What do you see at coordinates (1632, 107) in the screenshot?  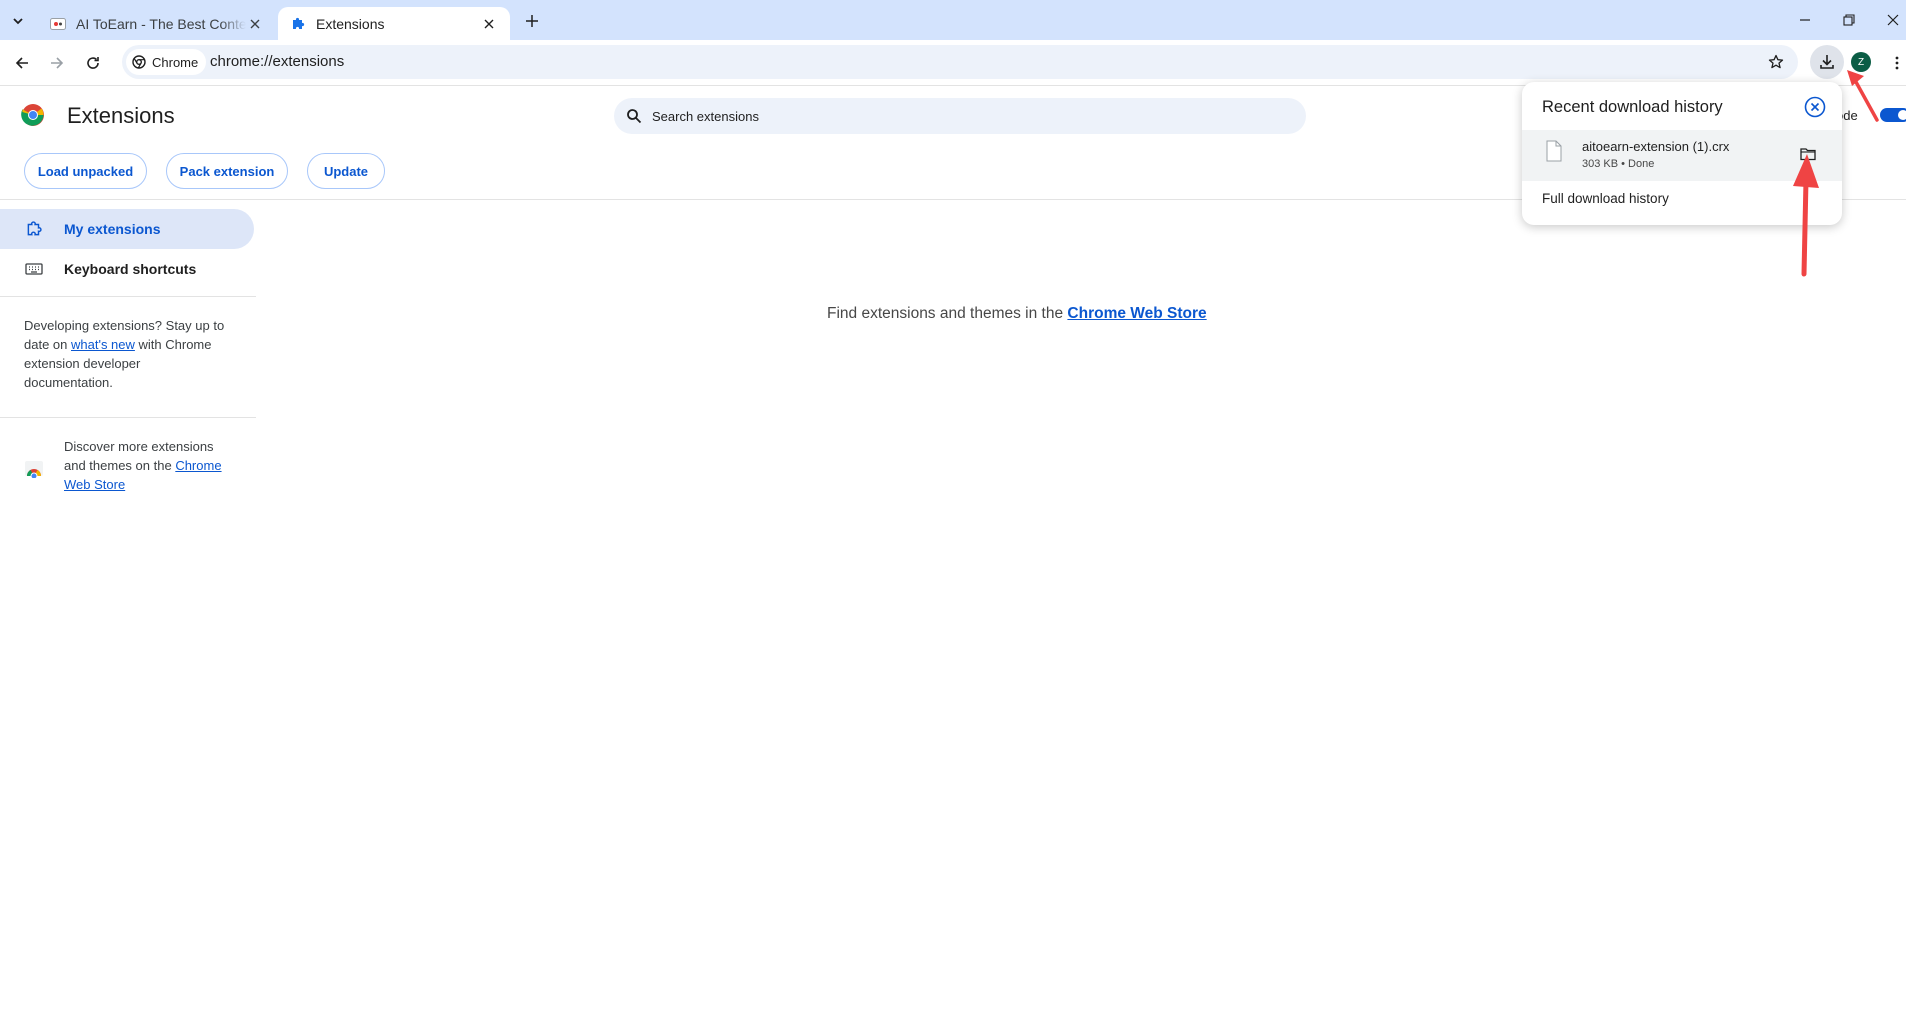 I see `download-bubble-title: Recent download history` at bounding box center [1632, 107].